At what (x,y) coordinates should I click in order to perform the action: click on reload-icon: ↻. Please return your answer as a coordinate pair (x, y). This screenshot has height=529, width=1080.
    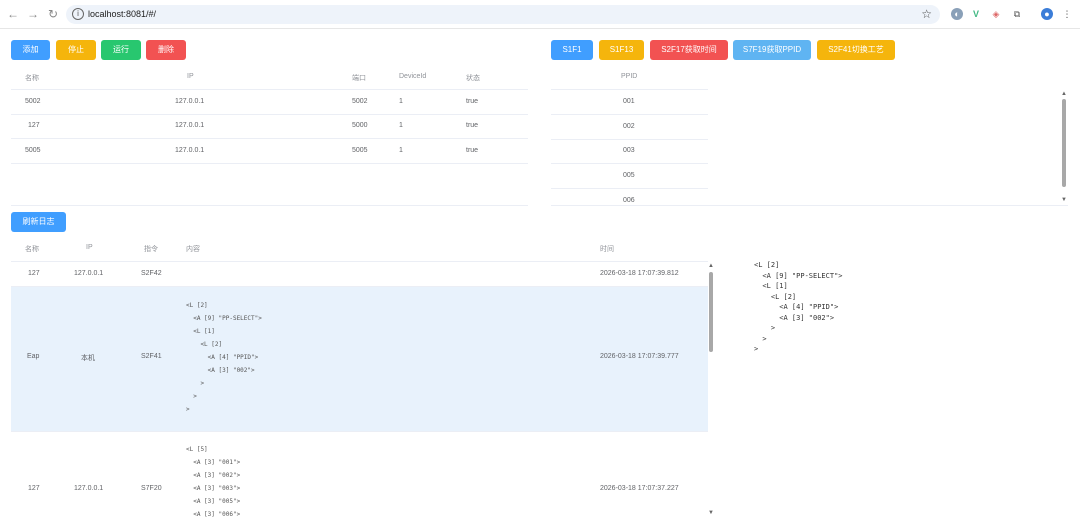
    Looking at the image, I should click on (53, 14).